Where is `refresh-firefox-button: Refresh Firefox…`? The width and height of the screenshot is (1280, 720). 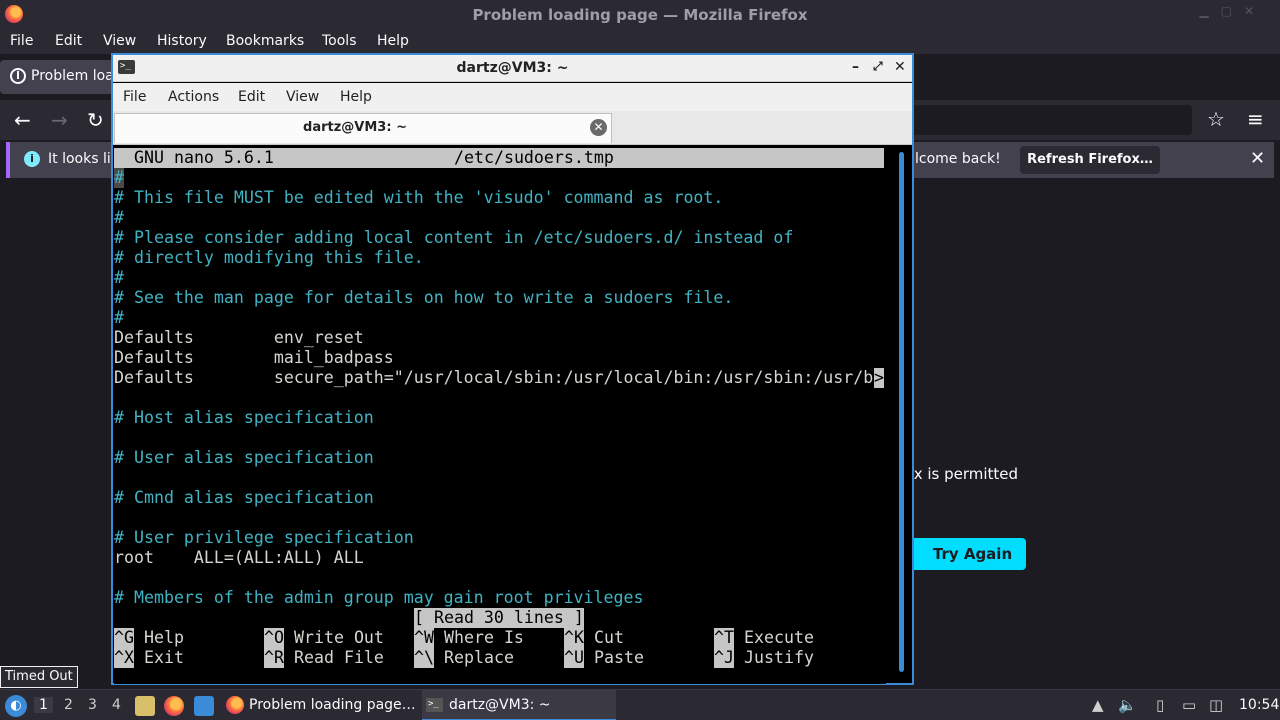
refresh-firefox-button: Refresh Firefox… is located at coordinates (1090, 160).